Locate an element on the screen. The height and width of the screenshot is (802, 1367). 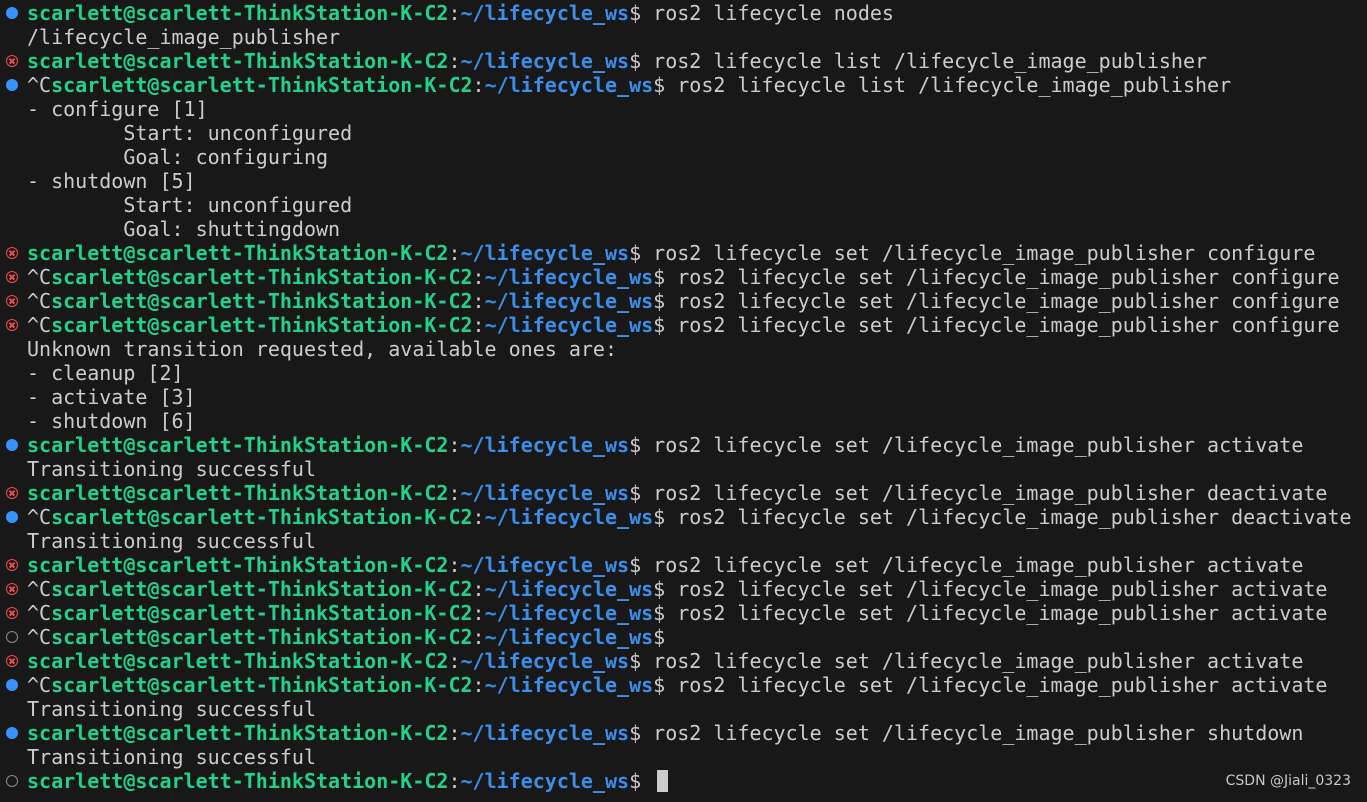
output-line: - activate [3] is located at coordinates (683, 397).